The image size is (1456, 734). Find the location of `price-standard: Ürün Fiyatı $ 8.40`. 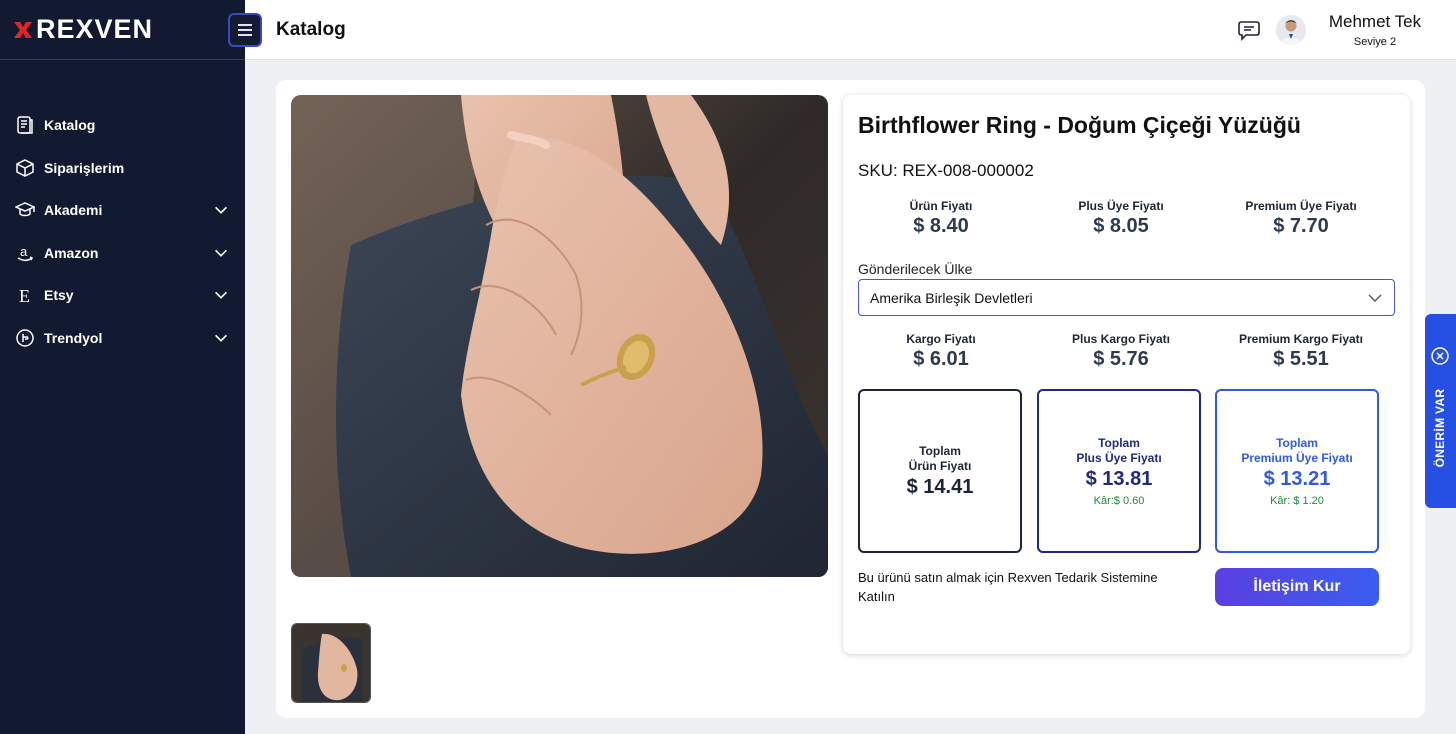

price-standard: Ürün Fiyatı $ 8.40 is located at coordinates (941, 218).